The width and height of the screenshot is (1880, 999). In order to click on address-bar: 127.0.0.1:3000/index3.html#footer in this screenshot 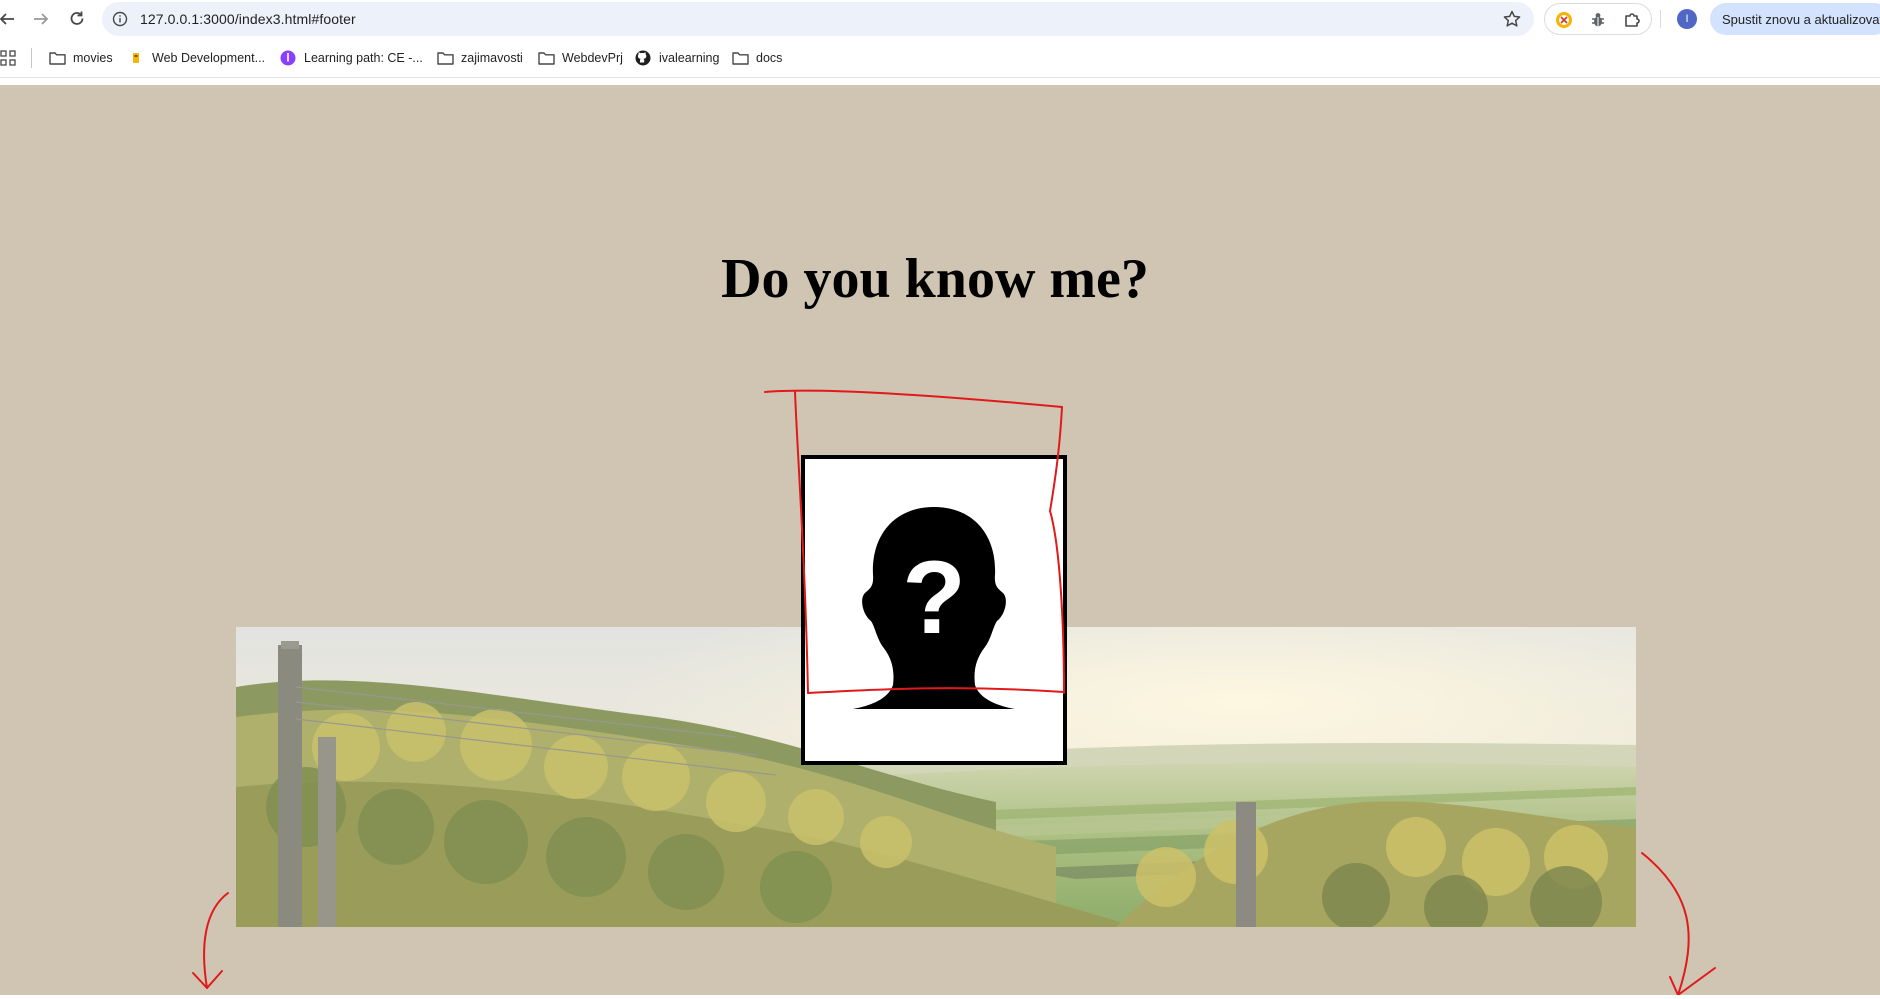, I will do `click(818, 19)`.